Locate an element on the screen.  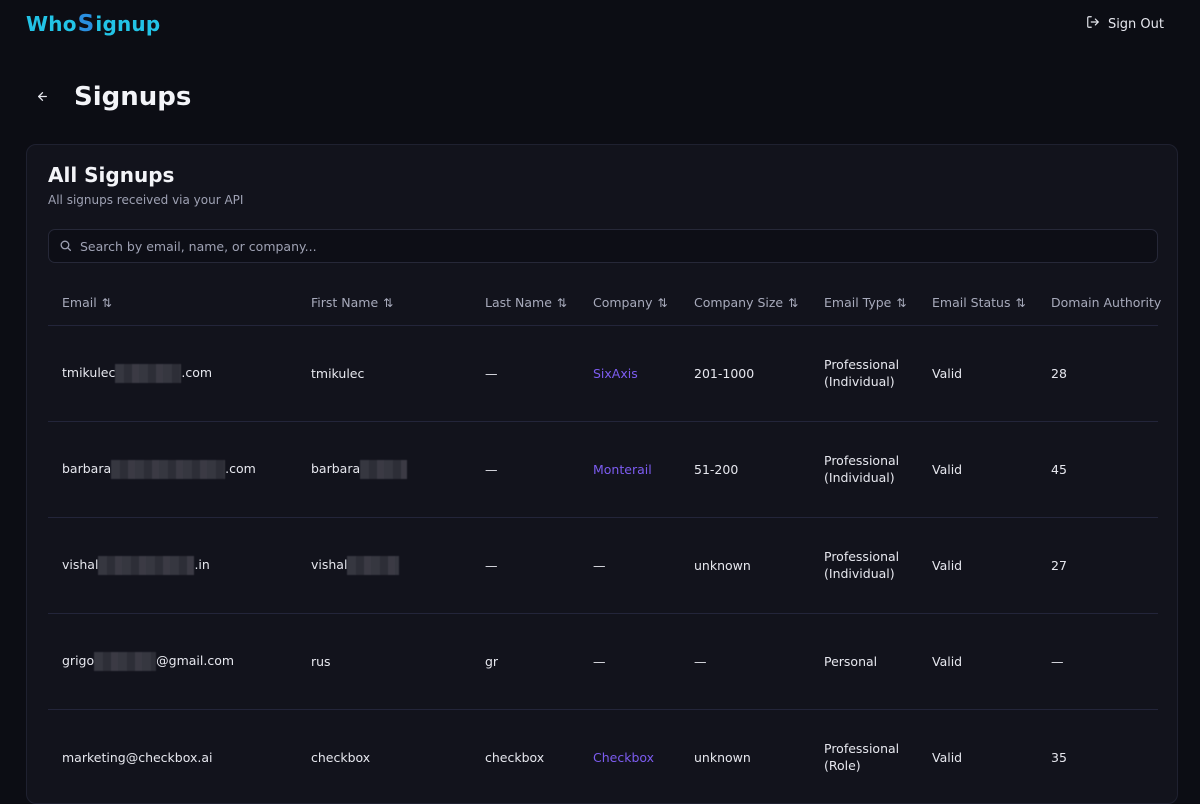
cell-email: vishal .in is located at coordinates (172, 565).